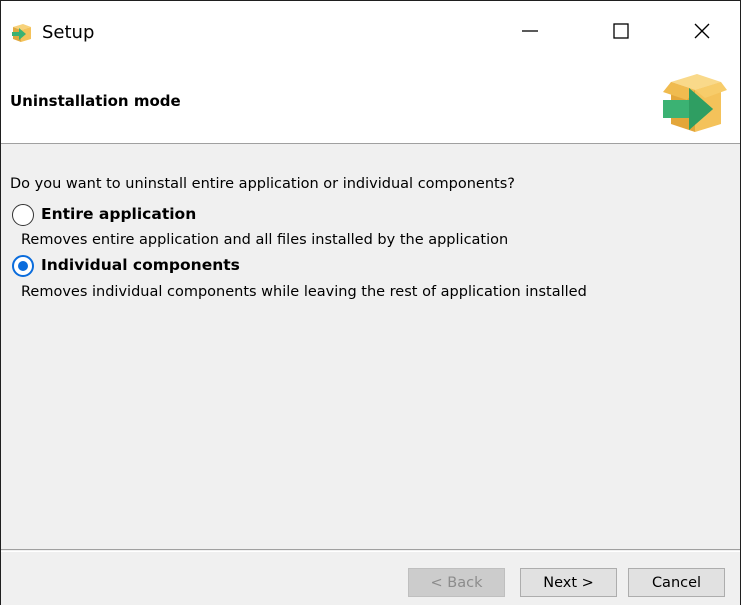  Describe the element at coordinates (23, 215) in the screenshot. I see `radio-entire-application` at that location.